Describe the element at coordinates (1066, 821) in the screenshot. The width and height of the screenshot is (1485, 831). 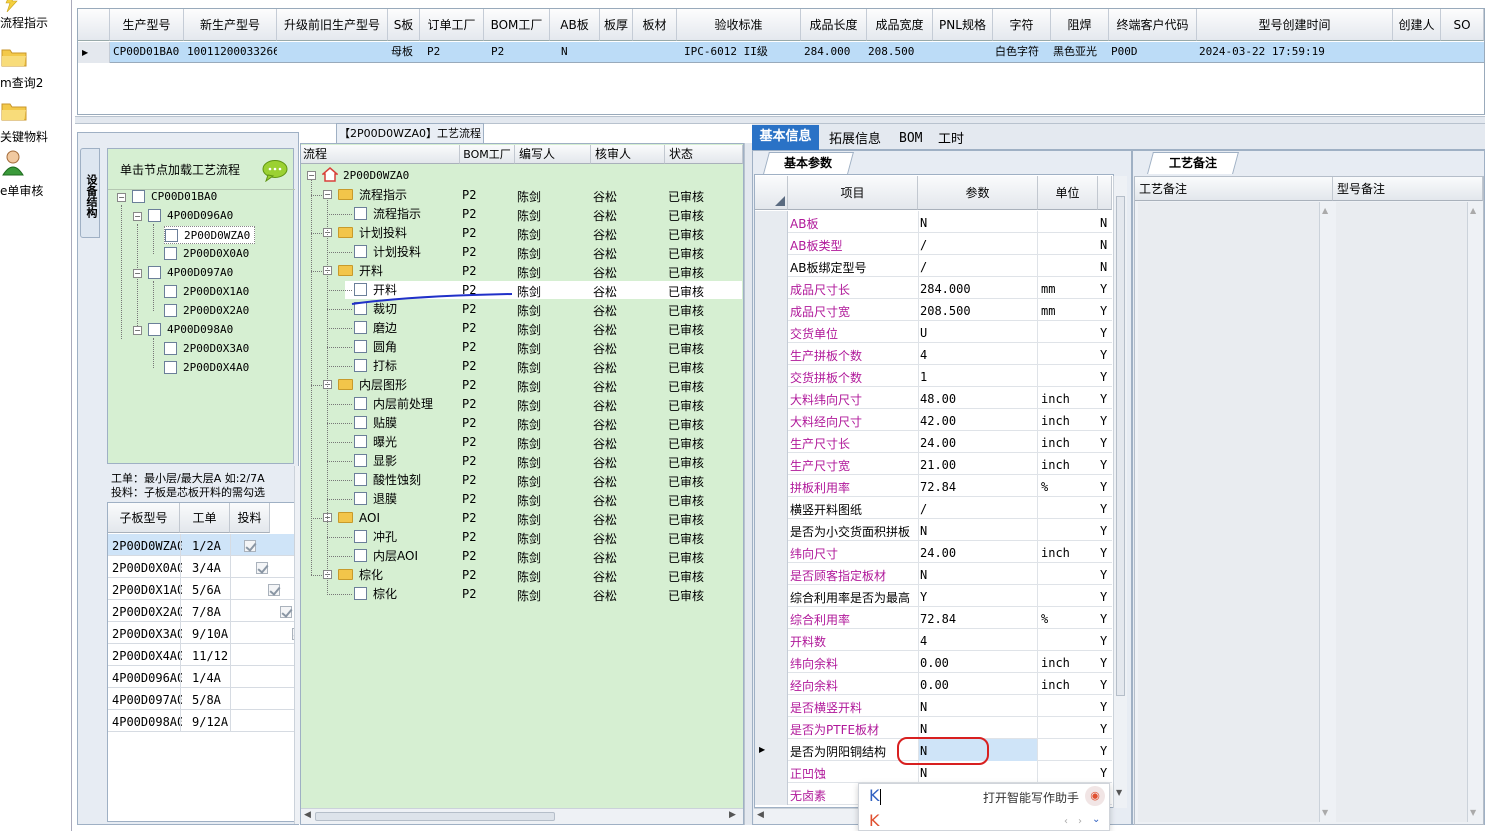
I see `arrow-left-icon: ‹` at that location.